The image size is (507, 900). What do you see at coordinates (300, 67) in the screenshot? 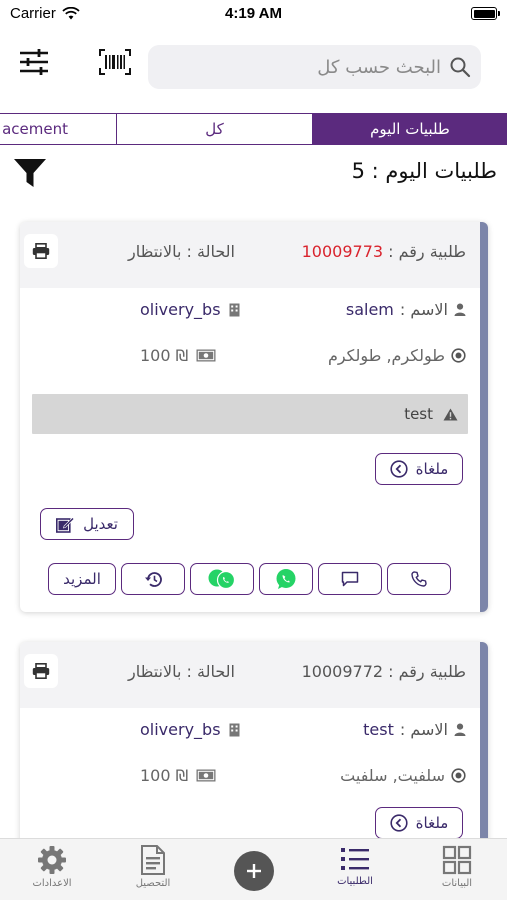
I see `search-input` at bounding box center [300, 67].